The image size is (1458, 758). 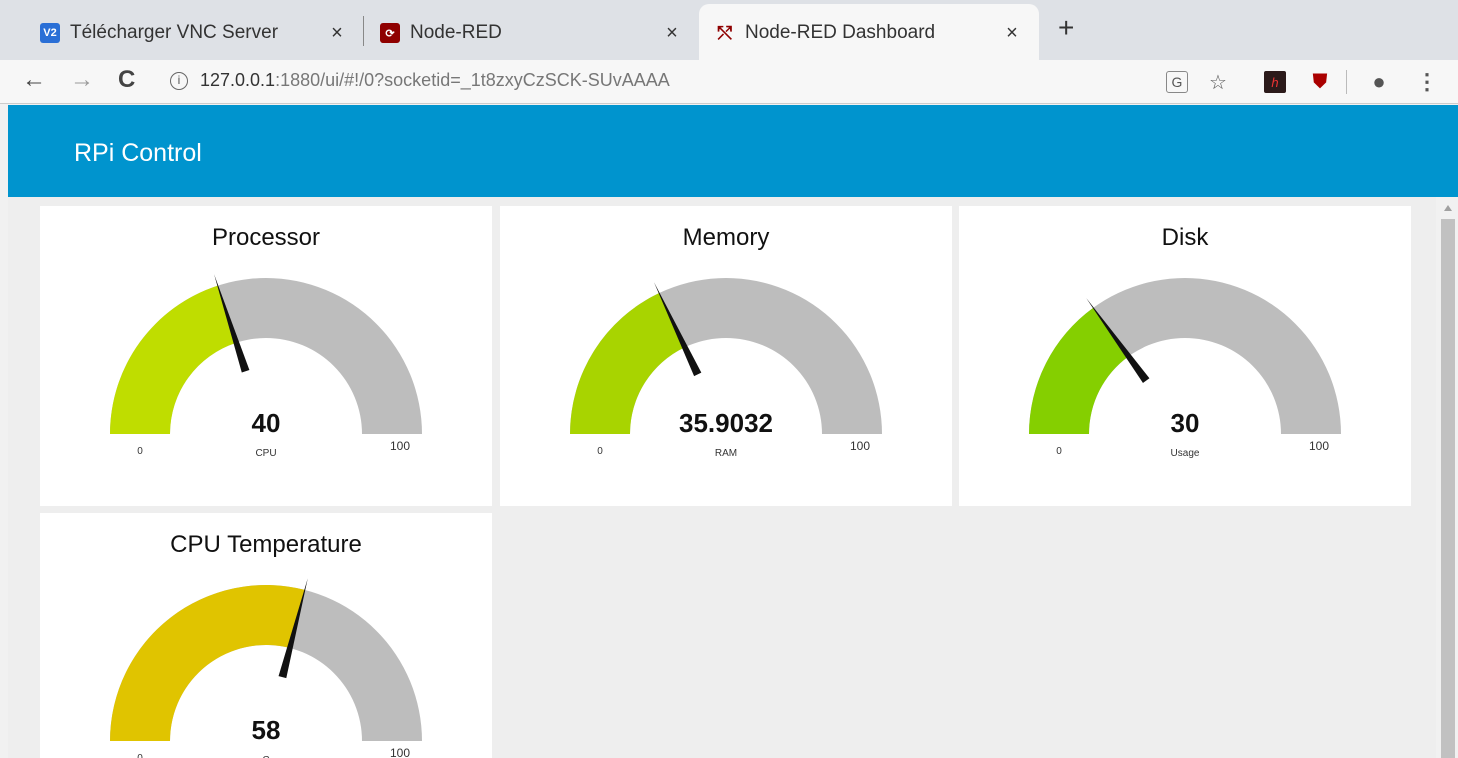 I want to click on tab-title: Node-RED Dashboard, so click(x=840, y=32).